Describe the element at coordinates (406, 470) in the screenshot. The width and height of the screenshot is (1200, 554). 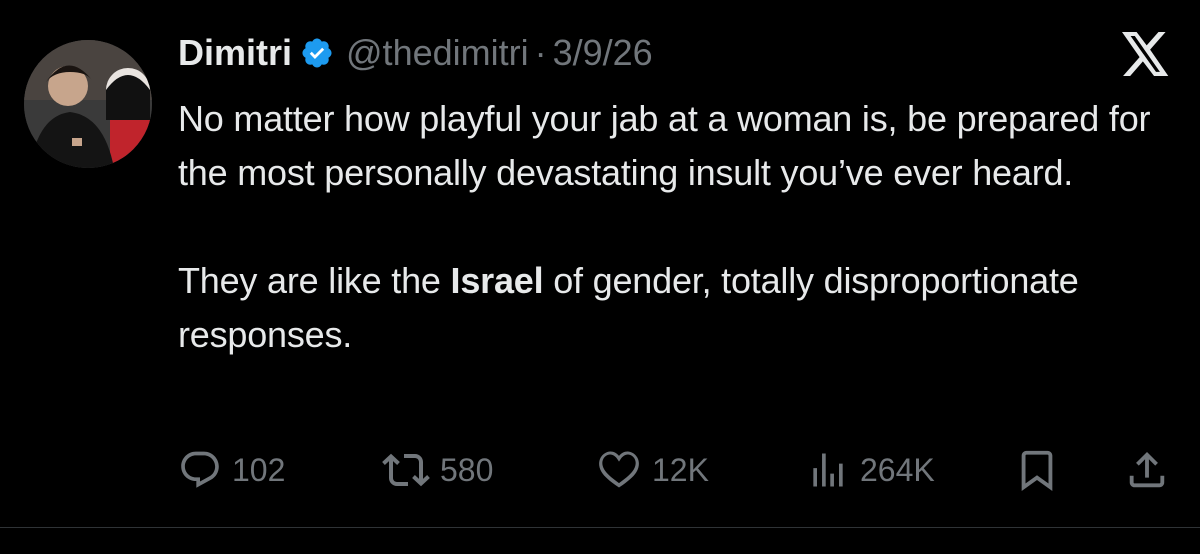
I see `repost-icon` at that location.